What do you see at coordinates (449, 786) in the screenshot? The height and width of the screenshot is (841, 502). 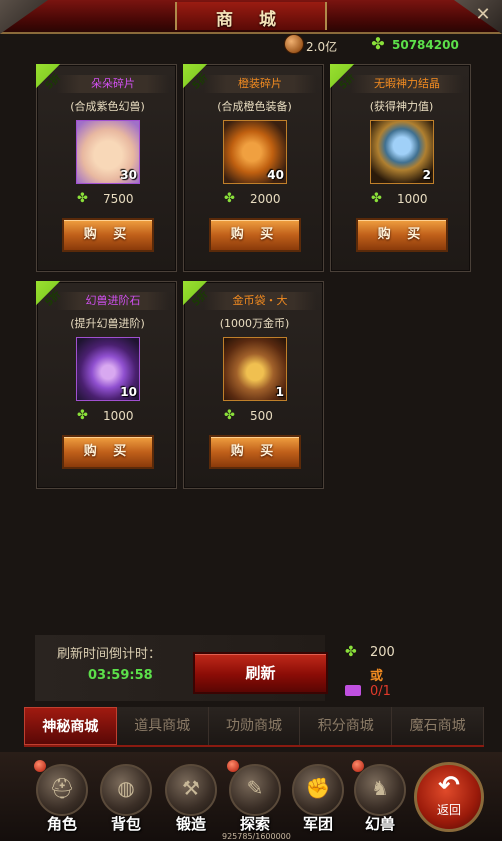 I see `return-arrow-icon: ↶` at bounding box center [449, 786].